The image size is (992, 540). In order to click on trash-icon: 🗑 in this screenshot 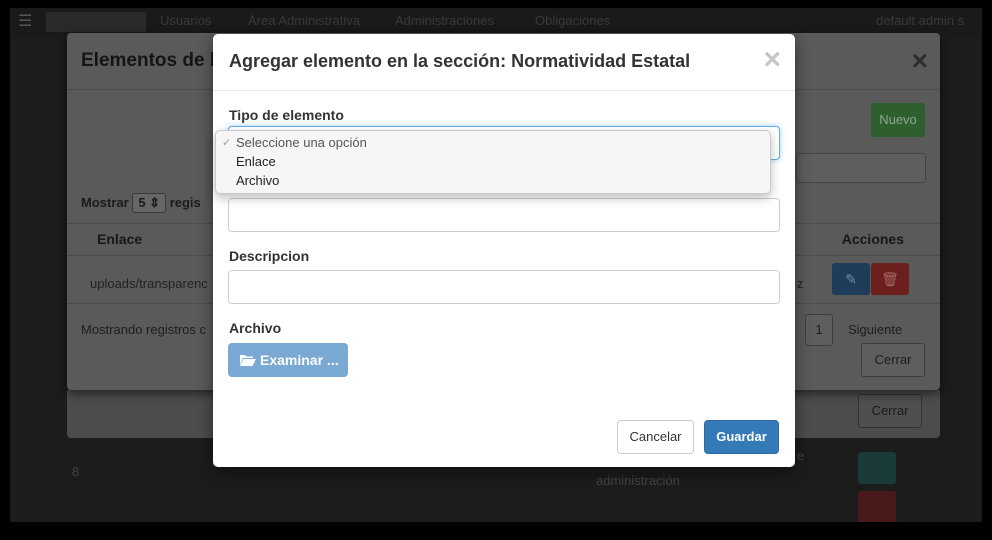, I will do `click(890, 279)`.